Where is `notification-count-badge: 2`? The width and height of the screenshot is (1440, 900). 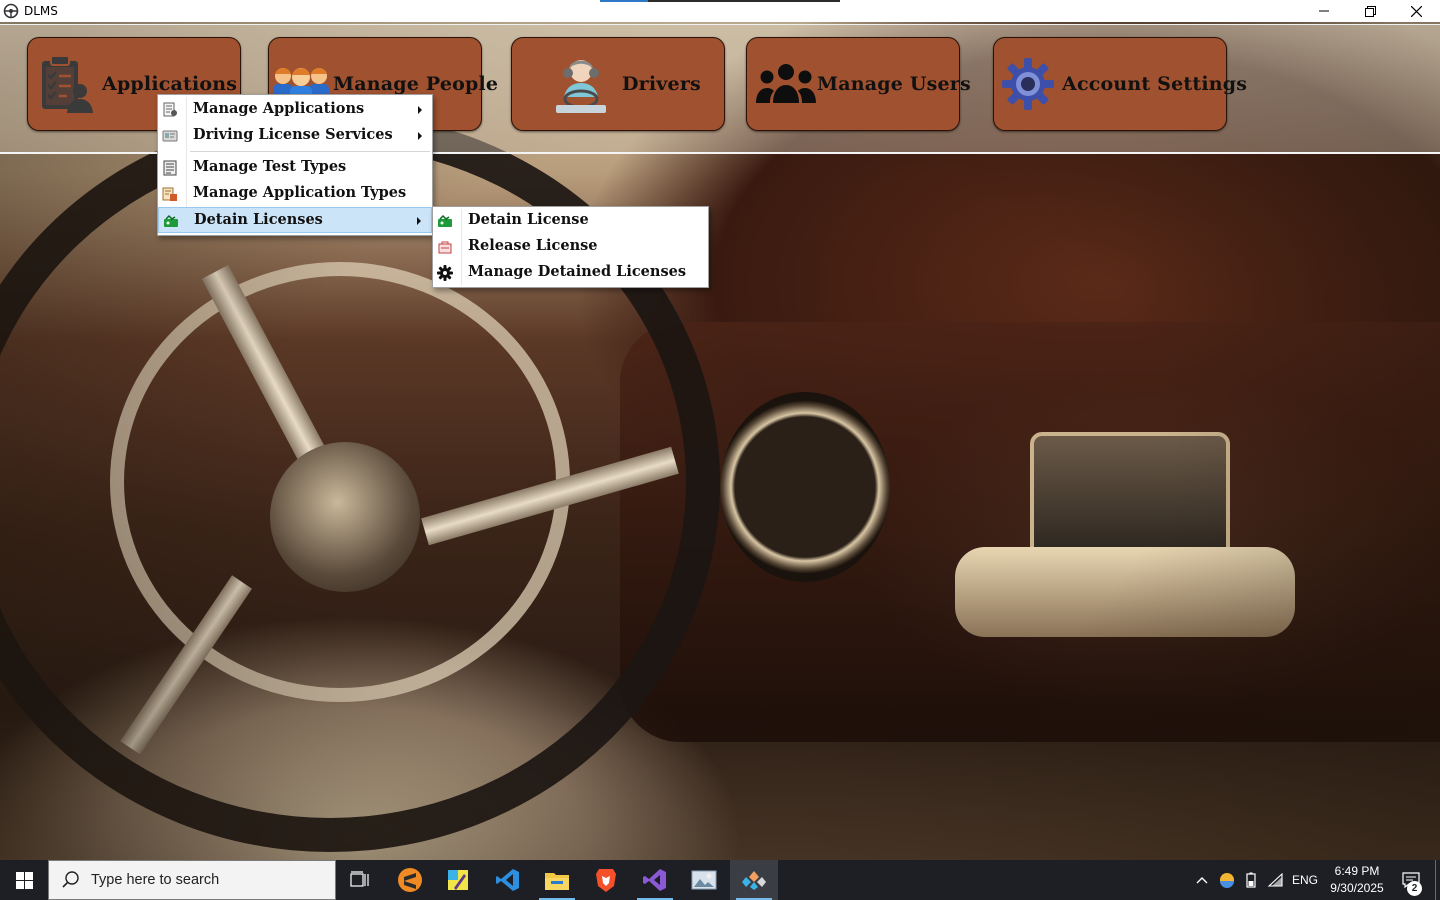 notification-count-badge: 2 is located at coordinates (1414, 888).